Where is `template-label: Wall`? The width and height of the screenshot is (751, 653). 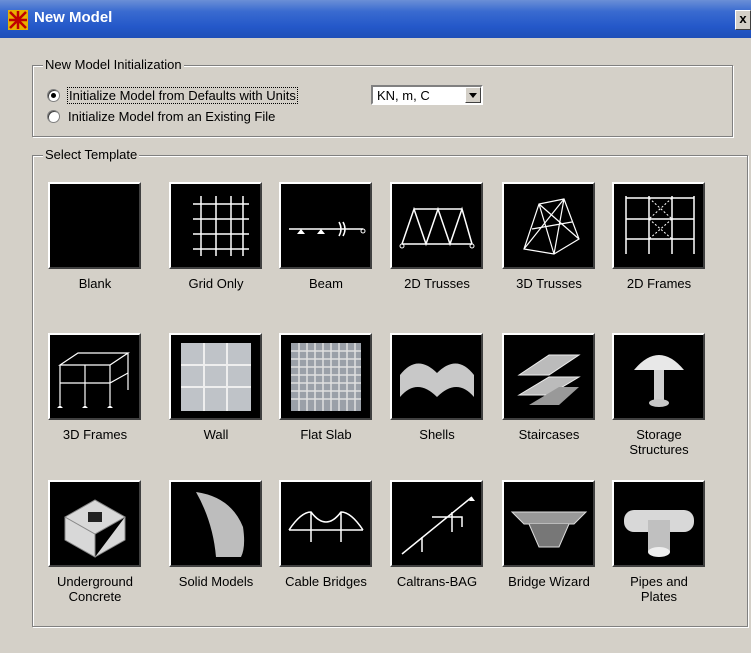
template-label: Wall is located at coordinates (216, 434).